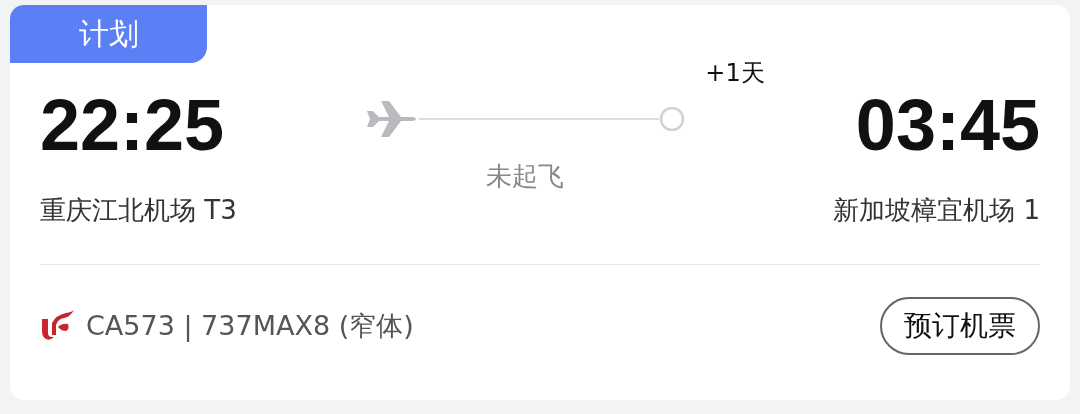 Image resolution: width=1080 pixels, height=414 pixels. Describe the element at coordinates (57, 325) in the screenshot. I see `bird-logo-icon` at that location.